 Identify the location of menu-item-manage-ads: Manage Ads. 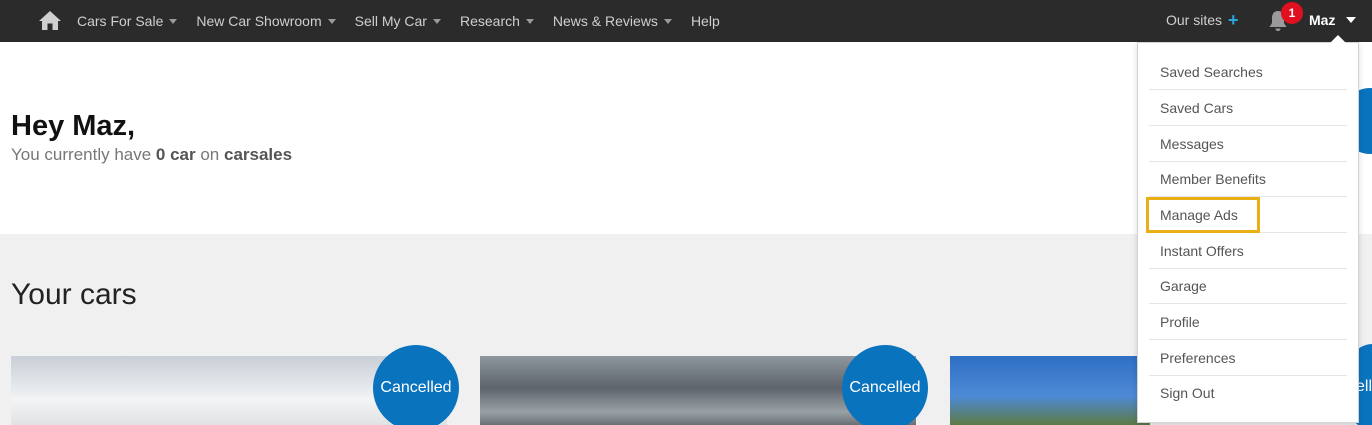
(1248, 215).